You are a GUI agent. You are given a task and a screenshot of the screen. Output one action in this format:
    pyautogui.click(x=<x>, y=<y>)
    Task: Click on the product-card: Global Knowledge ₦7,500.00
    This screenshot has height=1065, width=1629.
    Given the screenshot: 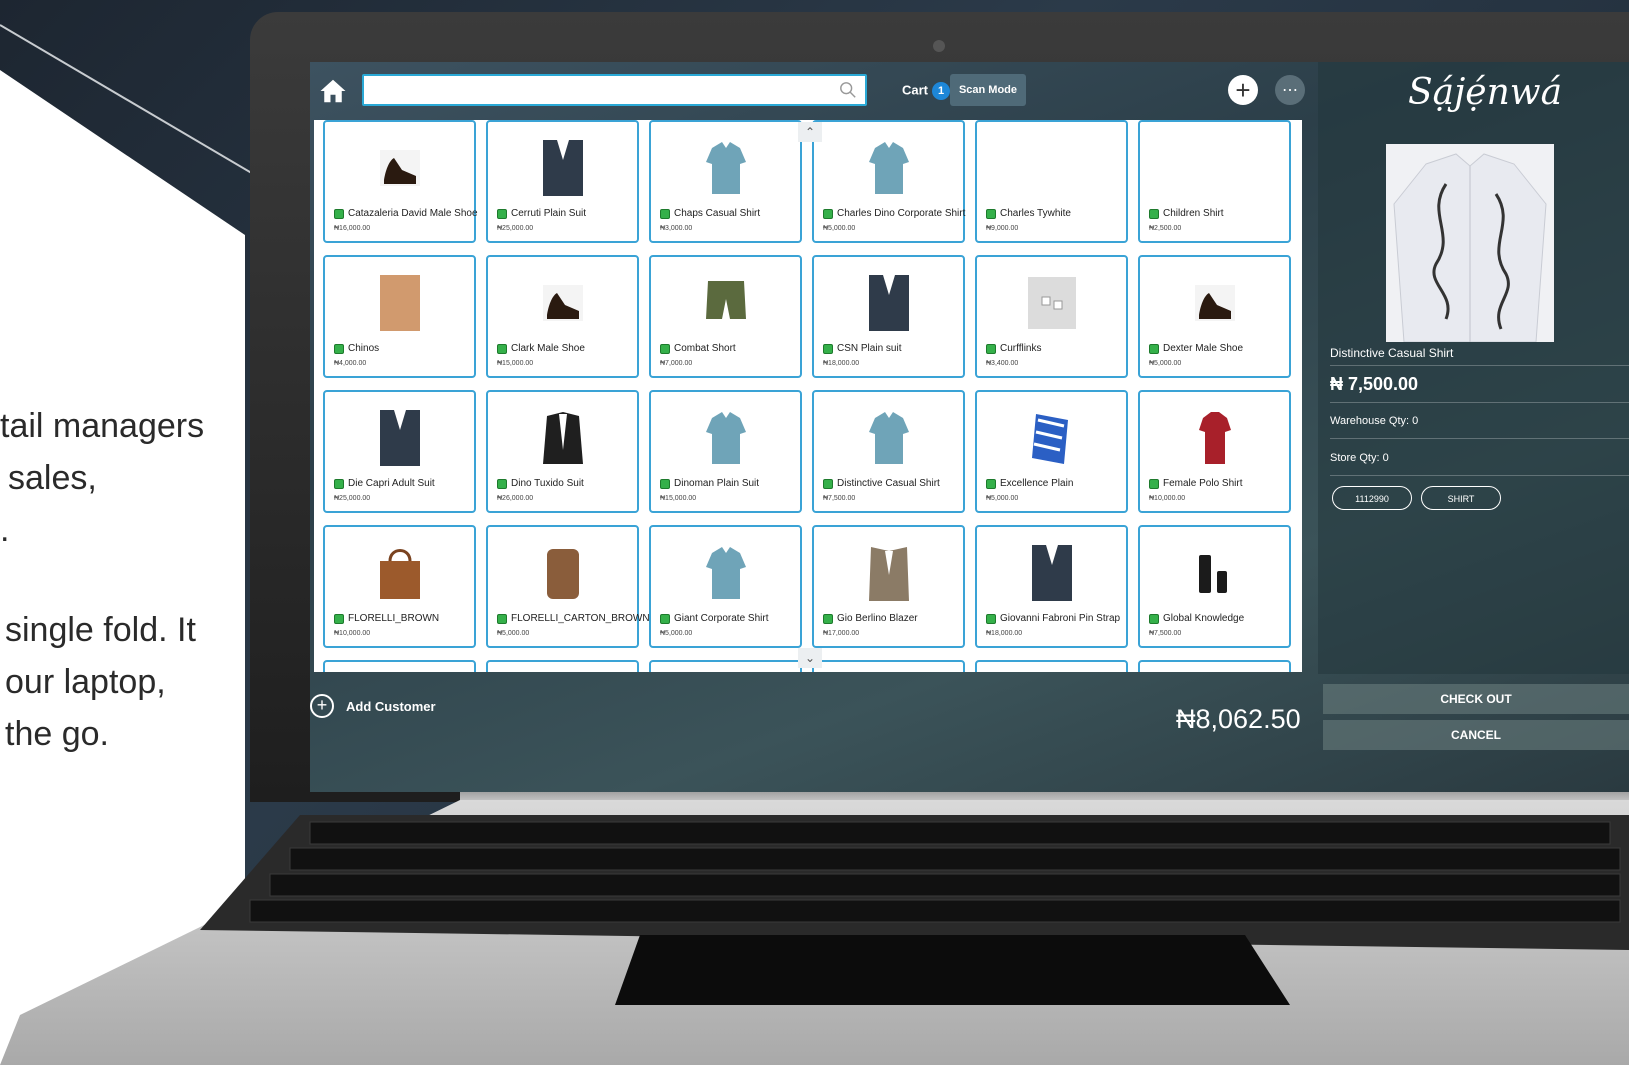 What is the action you would take?
    pyautogui.click(x=1214, y=586)
    